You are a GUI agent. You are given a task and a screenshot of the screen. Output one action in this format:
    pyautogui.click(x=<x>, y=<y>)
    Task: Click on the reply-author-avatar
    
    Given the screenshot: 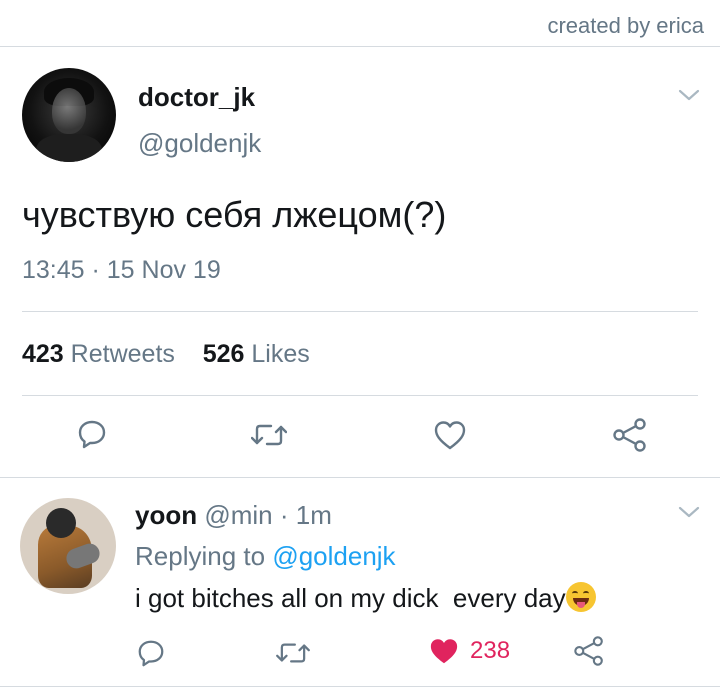 What is the action you would take?
    pyautogui.click(x=68, y=546)
    